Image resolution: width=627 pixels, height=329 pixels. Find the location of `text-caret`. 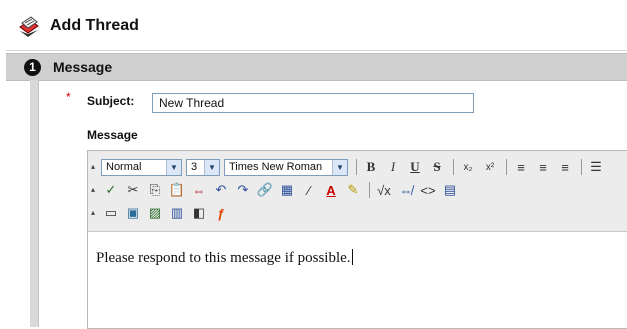

text-caret is located at coordinates (352, 257).